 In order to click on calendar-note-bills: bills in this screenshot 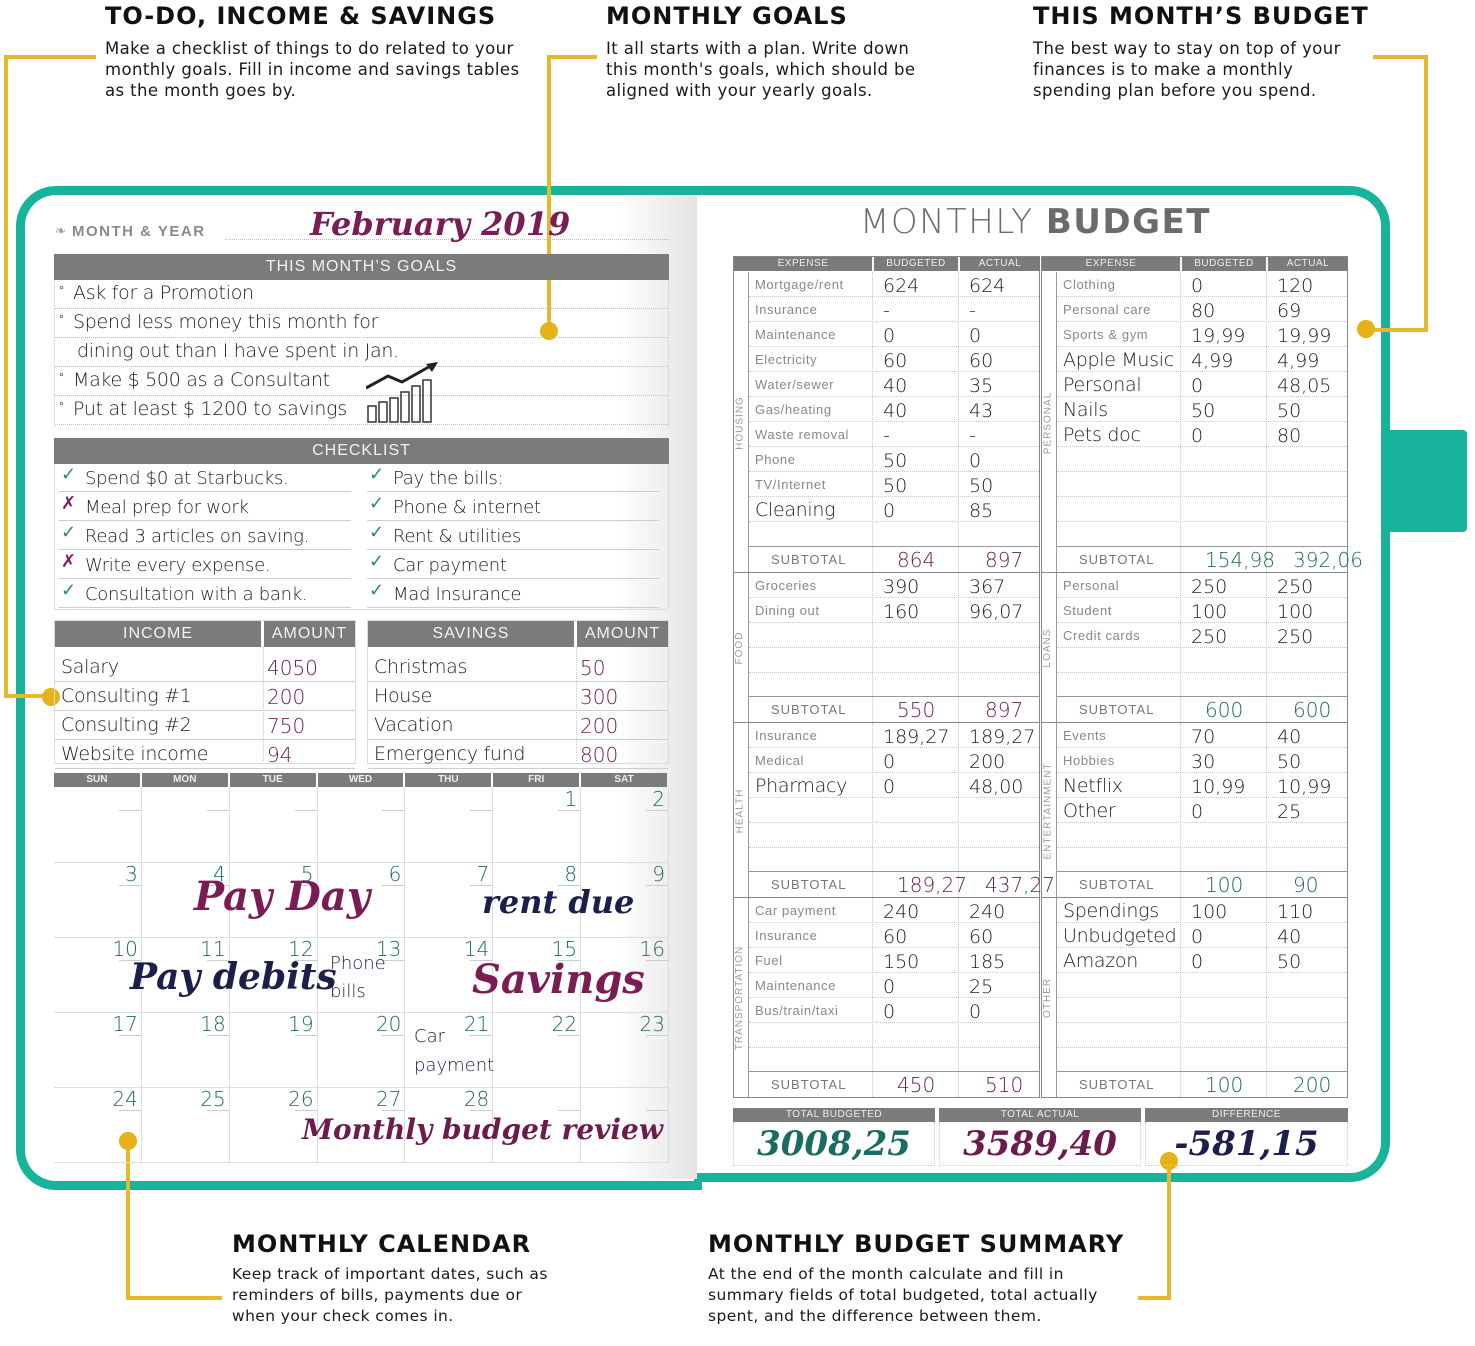, I will do `click(348, 991)`.